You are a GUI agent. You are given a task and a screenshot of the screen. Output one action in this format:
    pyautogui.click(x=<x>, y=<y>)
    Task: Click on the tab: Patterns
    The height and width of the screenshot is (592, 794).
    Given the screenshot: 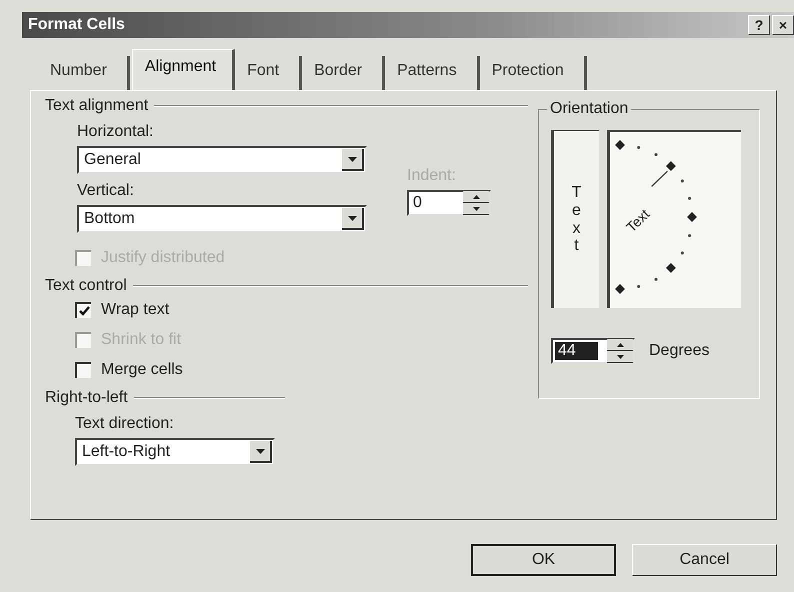 What is the action you would take?
    pyautogui.click(x=433, y=73)
    